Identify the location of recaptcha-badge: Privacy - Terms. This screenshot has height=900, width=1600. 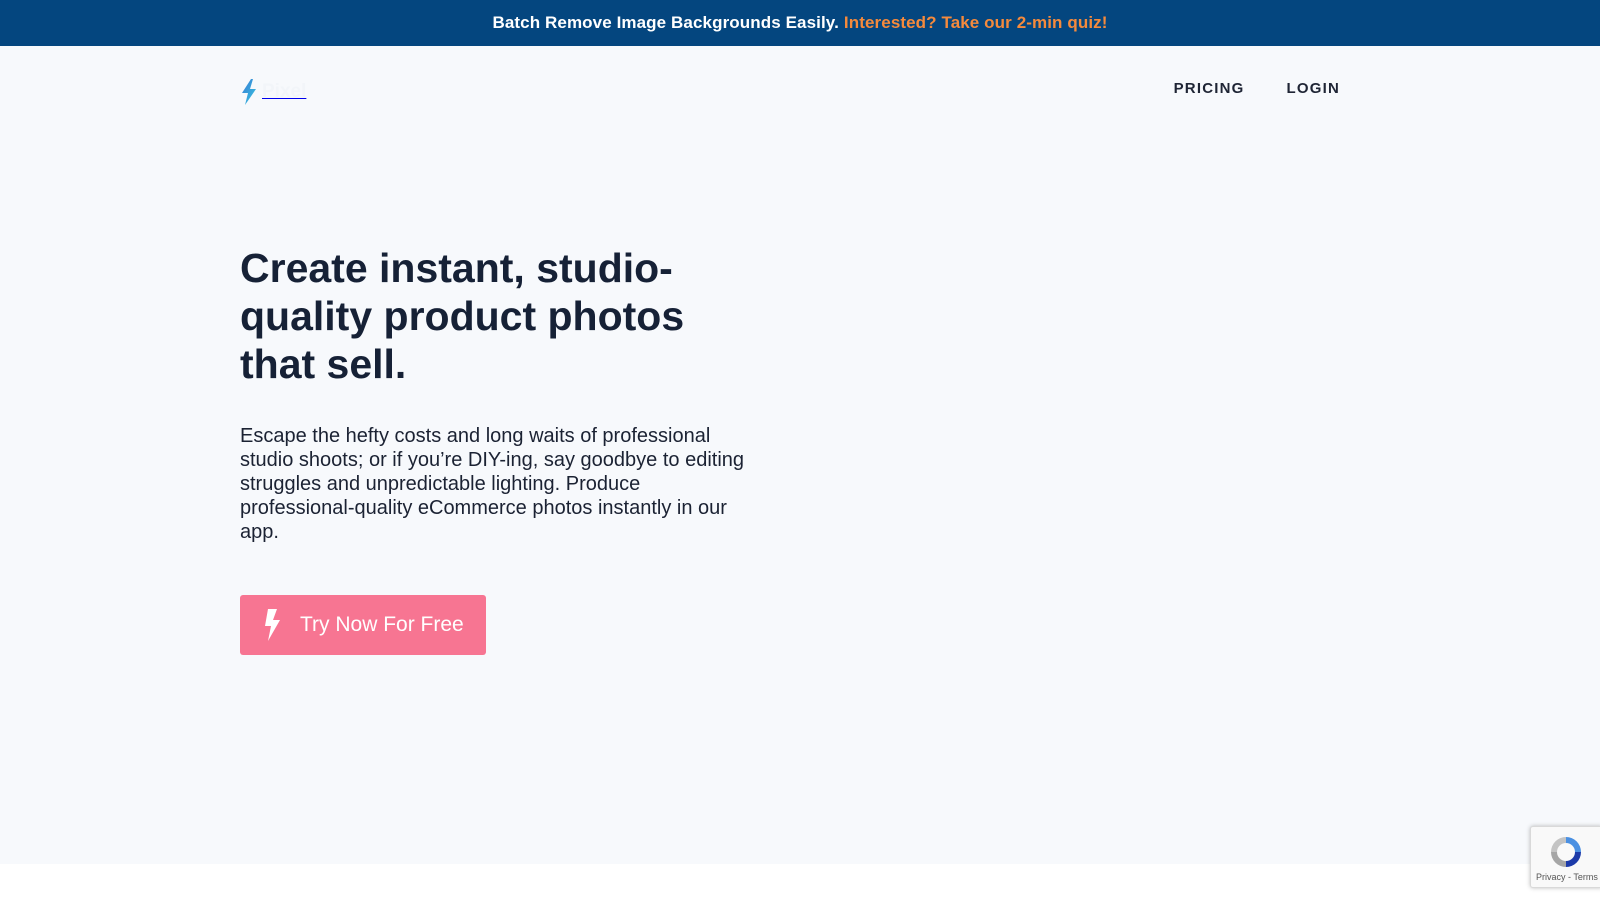
(1565, 857).